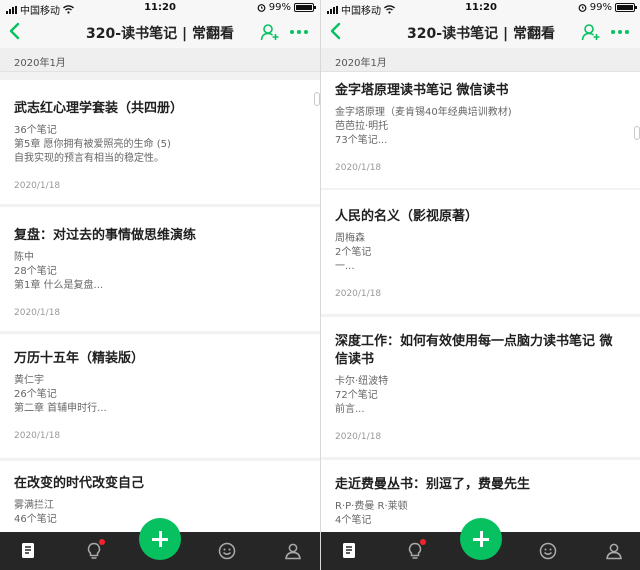  Describe the element at coordinates (29, 380) in the screenshot. I see `author: 黄仁宇` at that location.